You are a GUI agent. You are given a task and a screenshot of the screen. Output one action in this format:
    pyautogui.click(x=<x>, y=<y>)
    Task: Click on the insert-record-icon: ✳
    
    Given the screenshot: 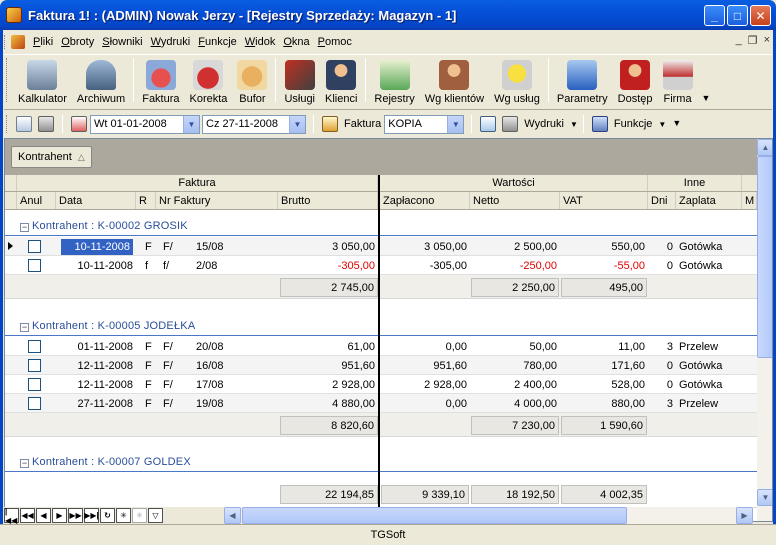 What is the action you would take?
    pyautogui.click(x=123, y=515)
    